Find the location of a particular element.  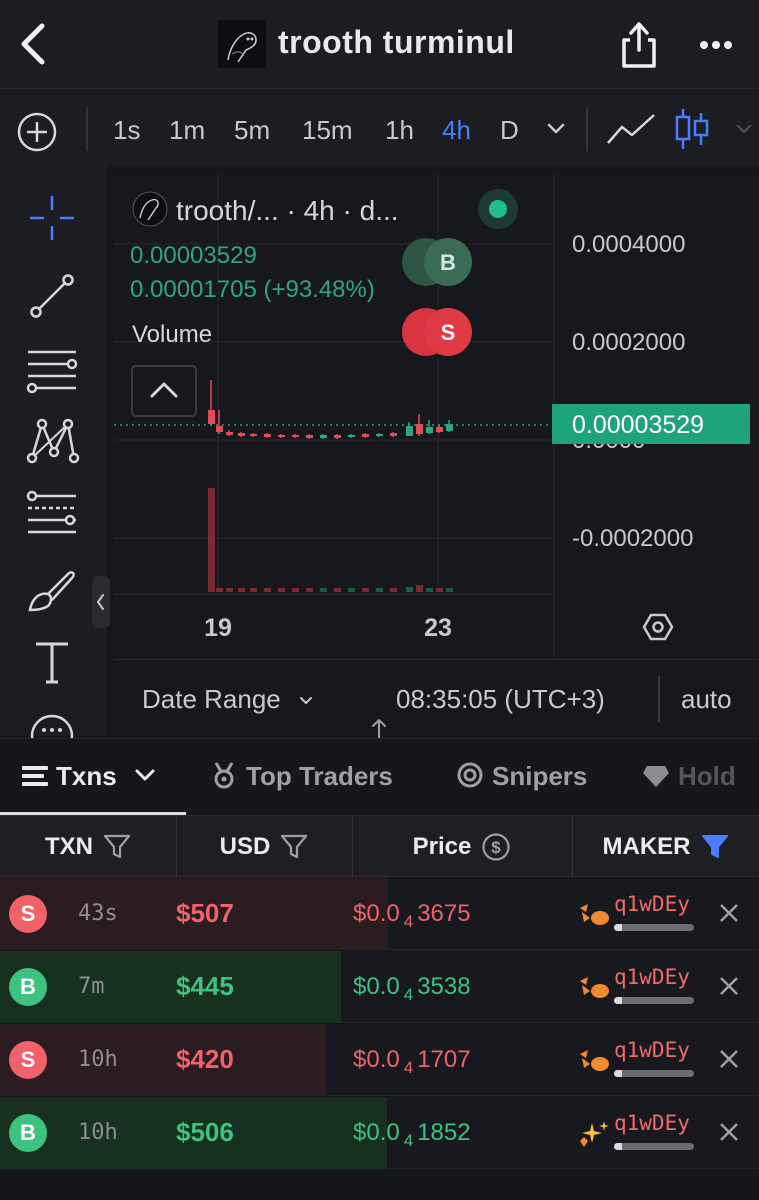

tab-snipers: Snipers is located at coordinates (521, 776).